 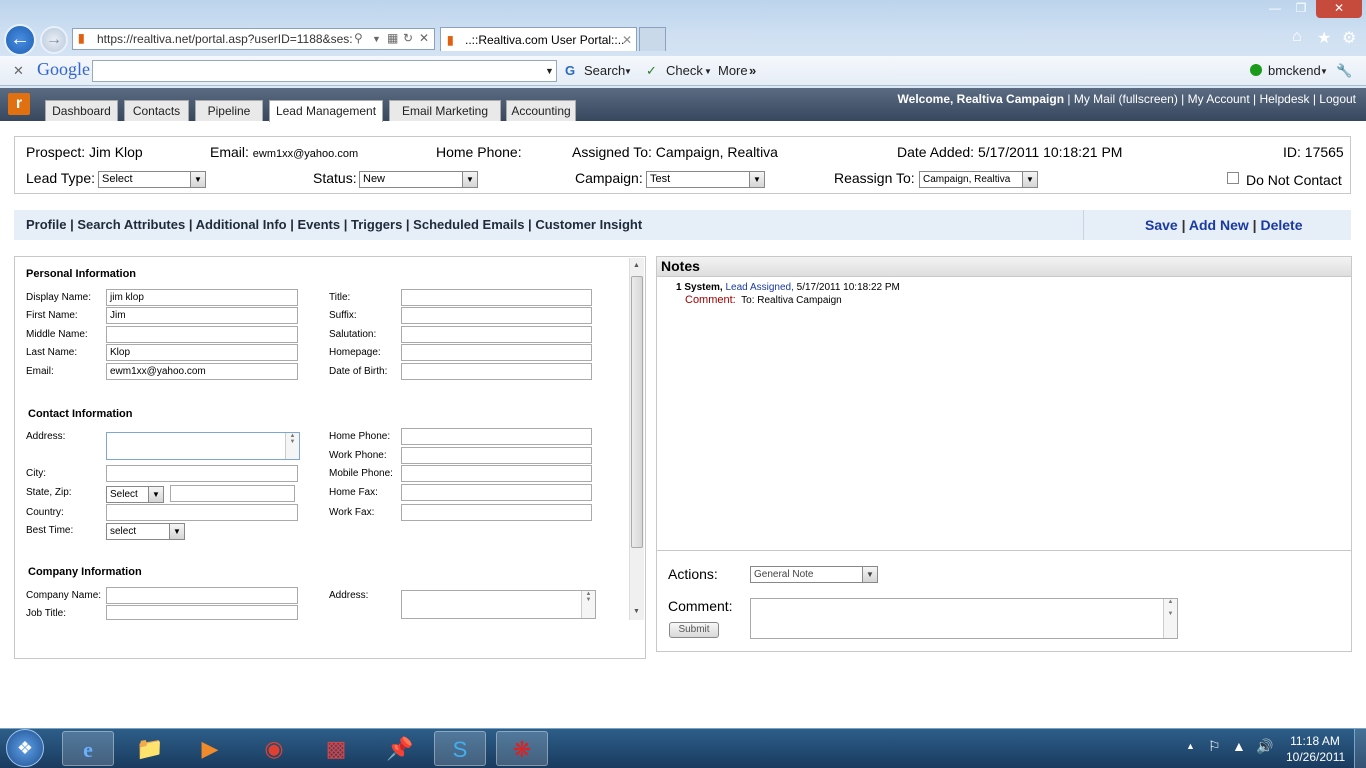 I want to click on show-desktop-button, so click(x=1360, y=748).